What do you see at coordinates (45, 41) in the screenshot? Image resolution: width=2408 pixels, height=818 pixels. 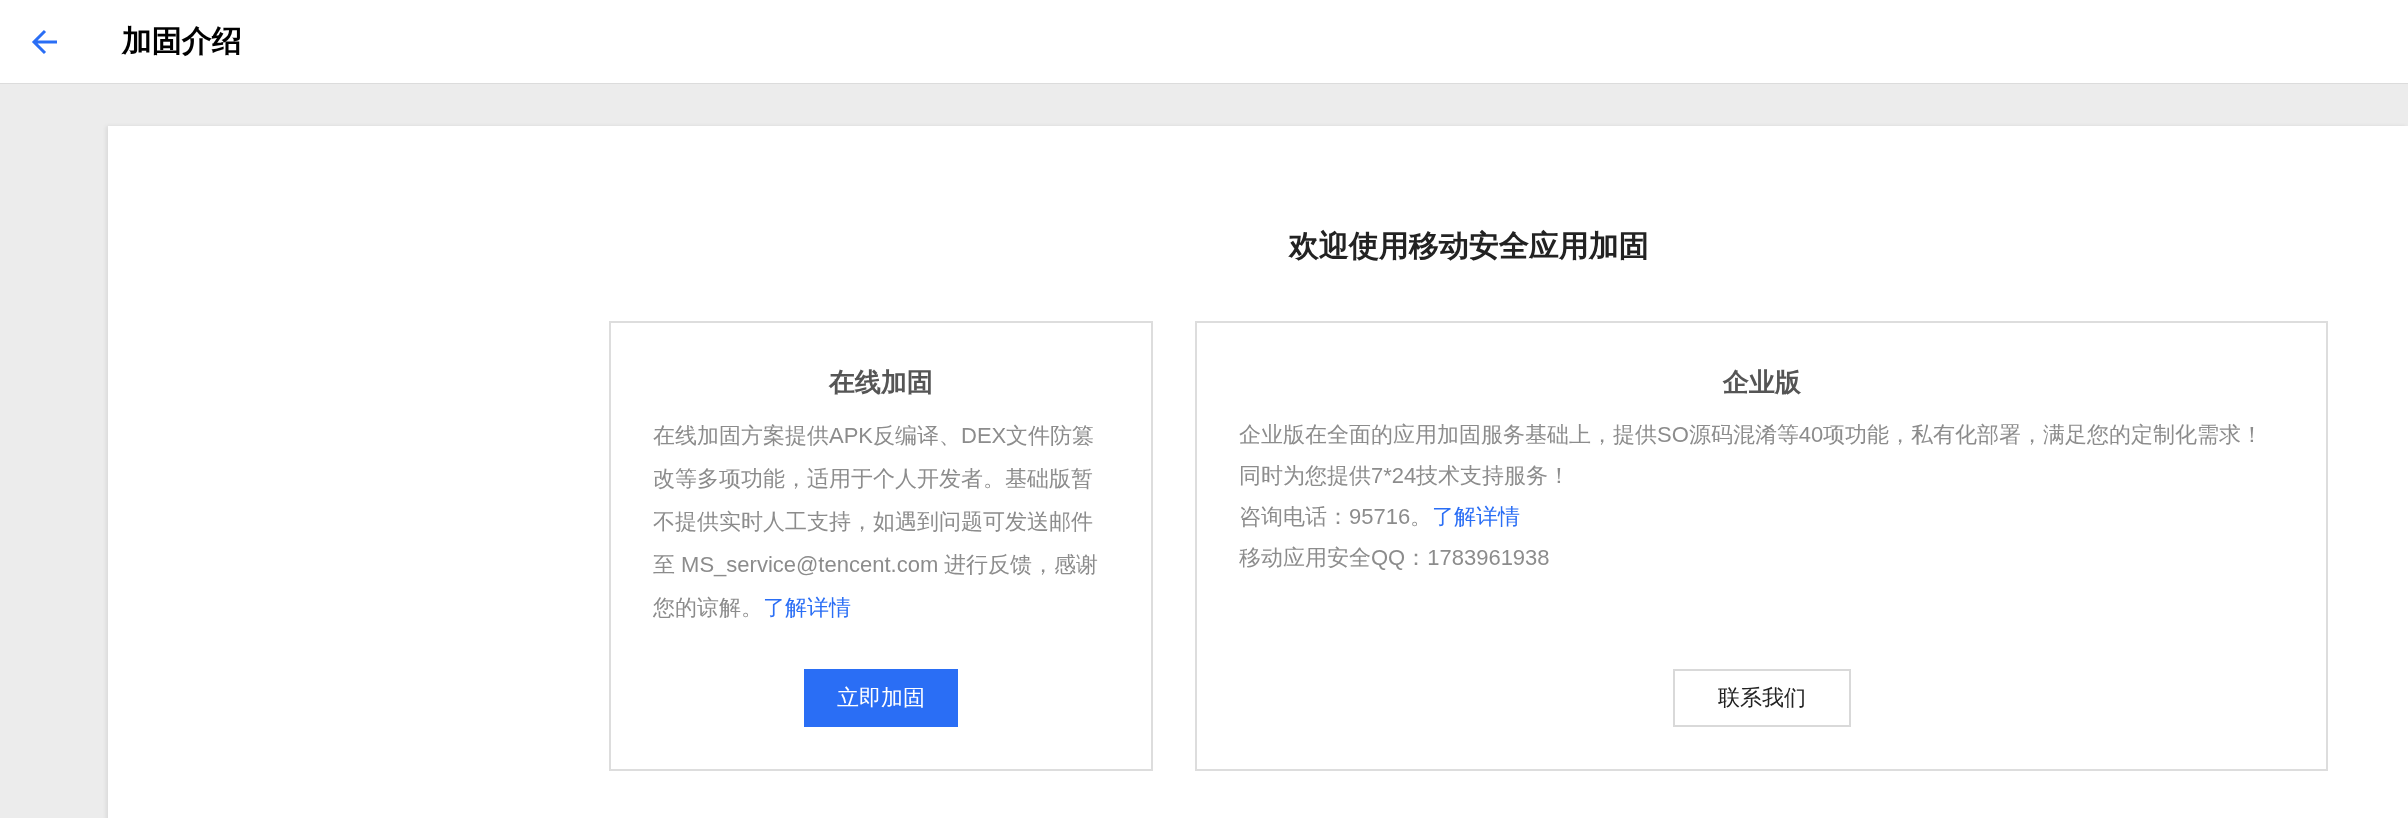 I see `back-arrow-icon` at bounding box center [45, 41].